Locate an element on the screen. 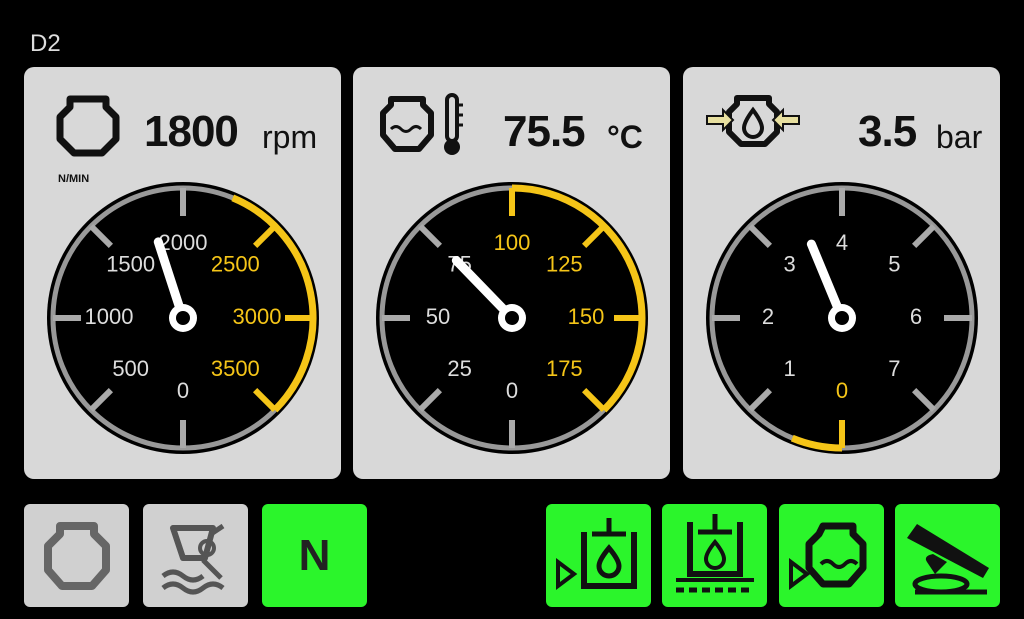 The width and height of the screenshot is (1024, 619). gauge-tick-label: 1000 is located at coordinates (109, 316).